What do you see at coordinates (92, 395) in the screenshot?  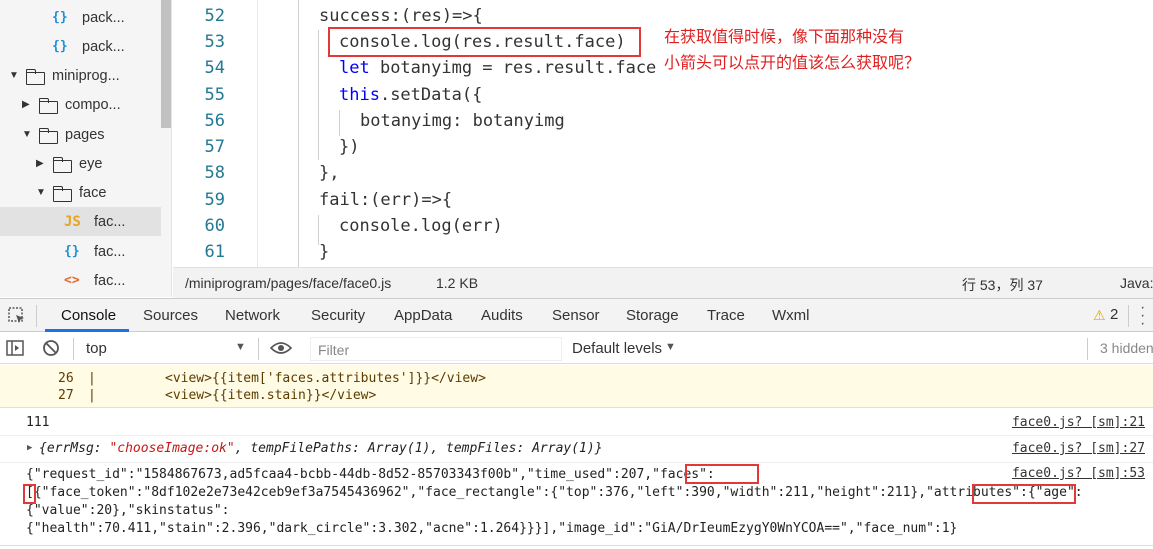 I see `warn-gutter: |` at bounding box center [92, 395].